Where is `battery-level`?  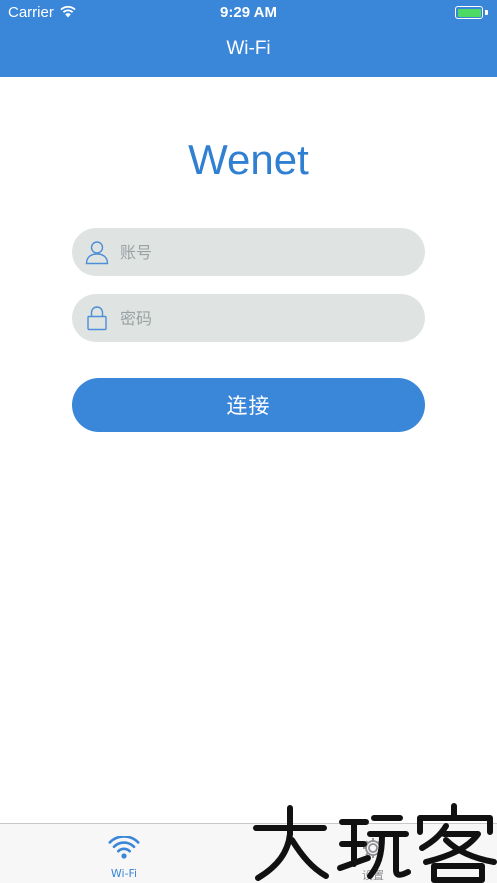
battery-level is located at coordinates (469, 12).